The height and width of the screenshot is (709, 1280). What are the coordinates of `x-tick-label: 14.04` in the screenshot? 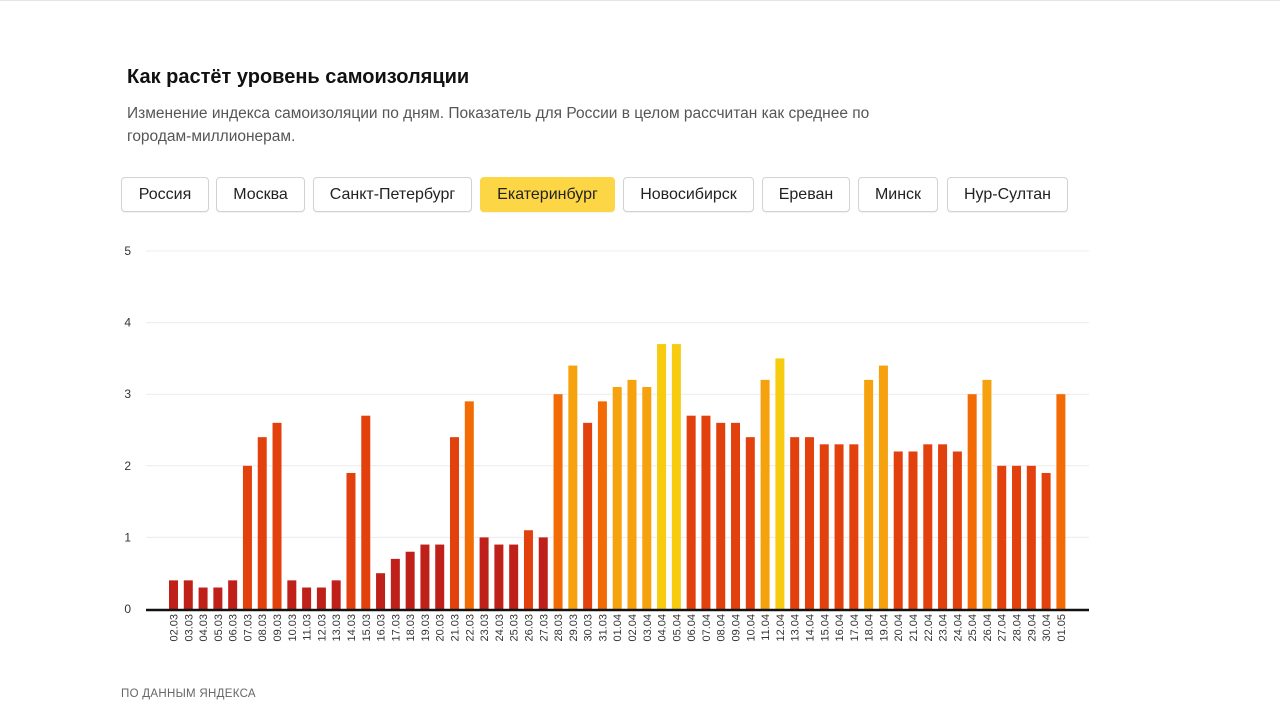 It's located at (810, 628).